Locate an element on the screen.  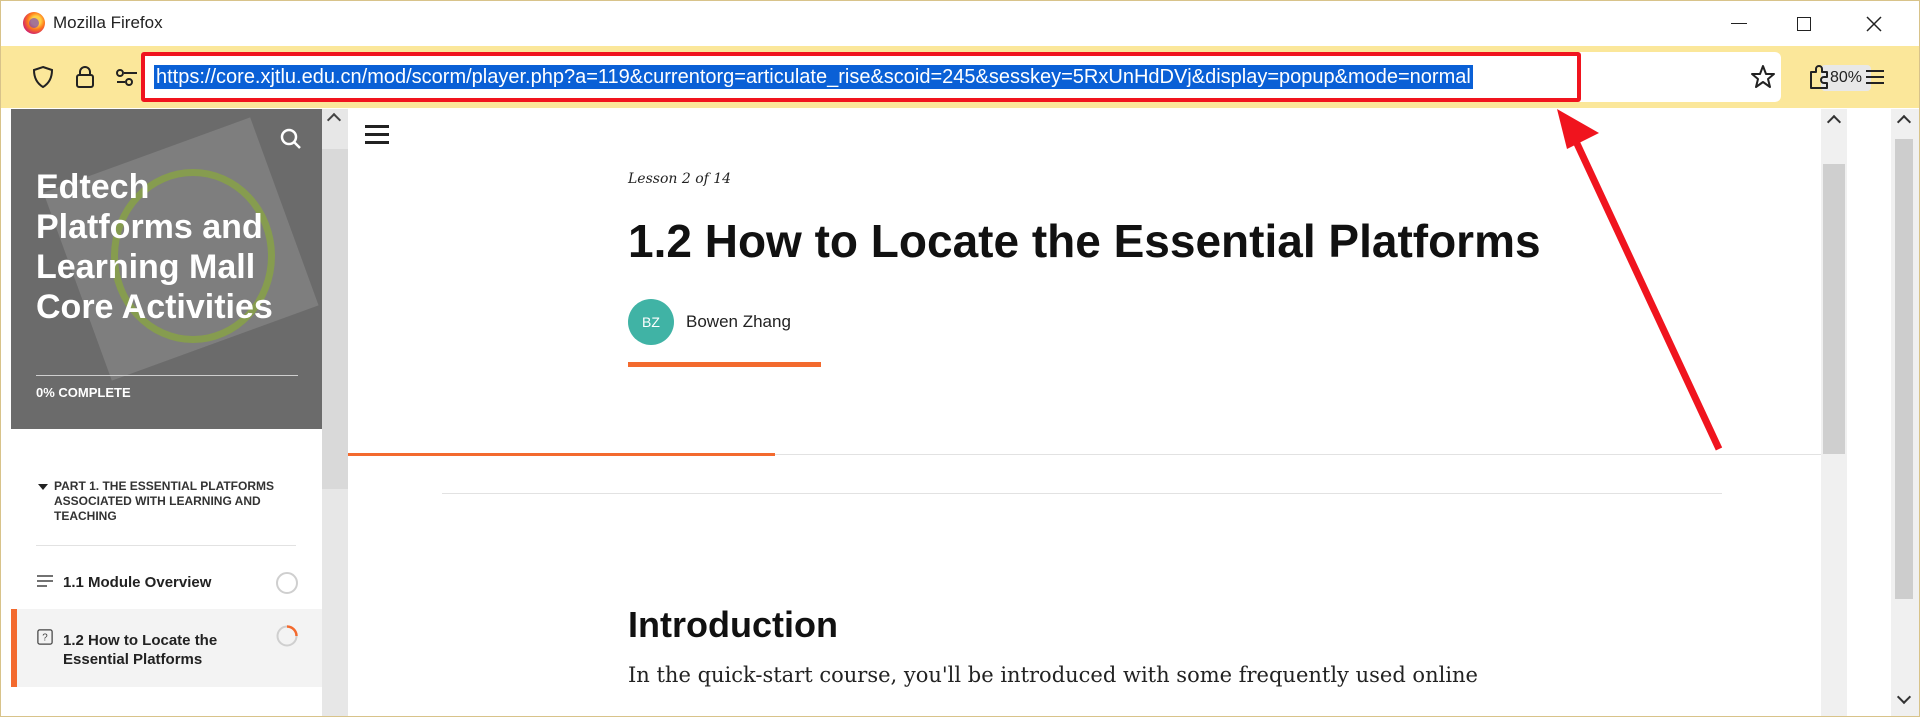
permissions-icon is located at coordinates (127, 77).